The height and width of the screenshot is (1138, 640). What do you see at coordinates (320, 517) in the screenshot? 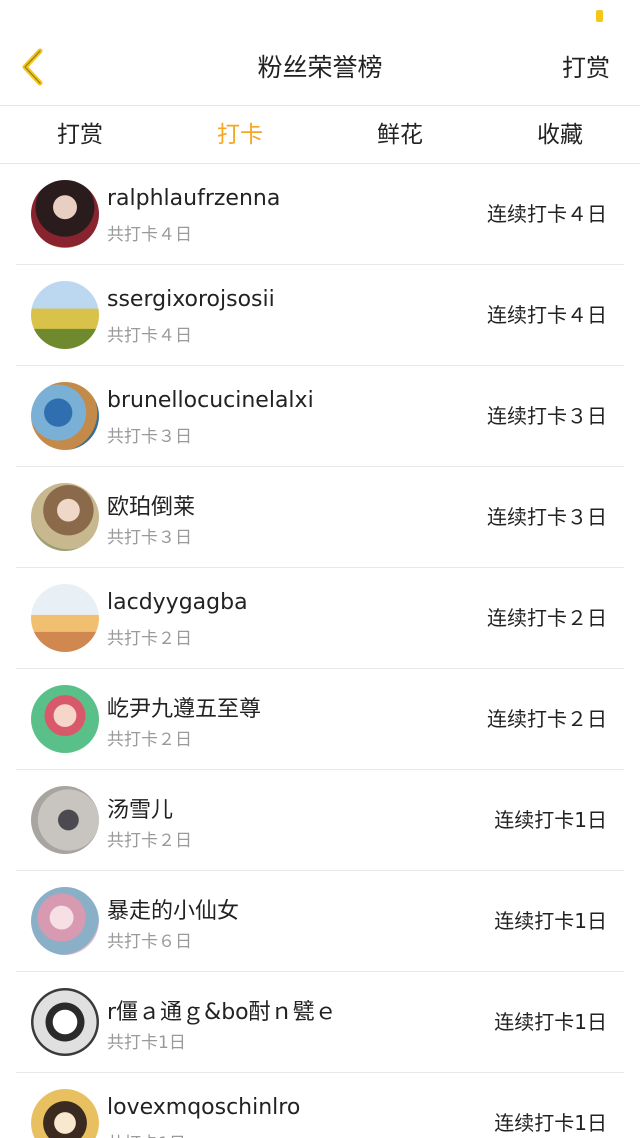
I see `list-item: 欧珀倒莱 共打卡３日 连续打卡３日` at bounding box center [320, 517].